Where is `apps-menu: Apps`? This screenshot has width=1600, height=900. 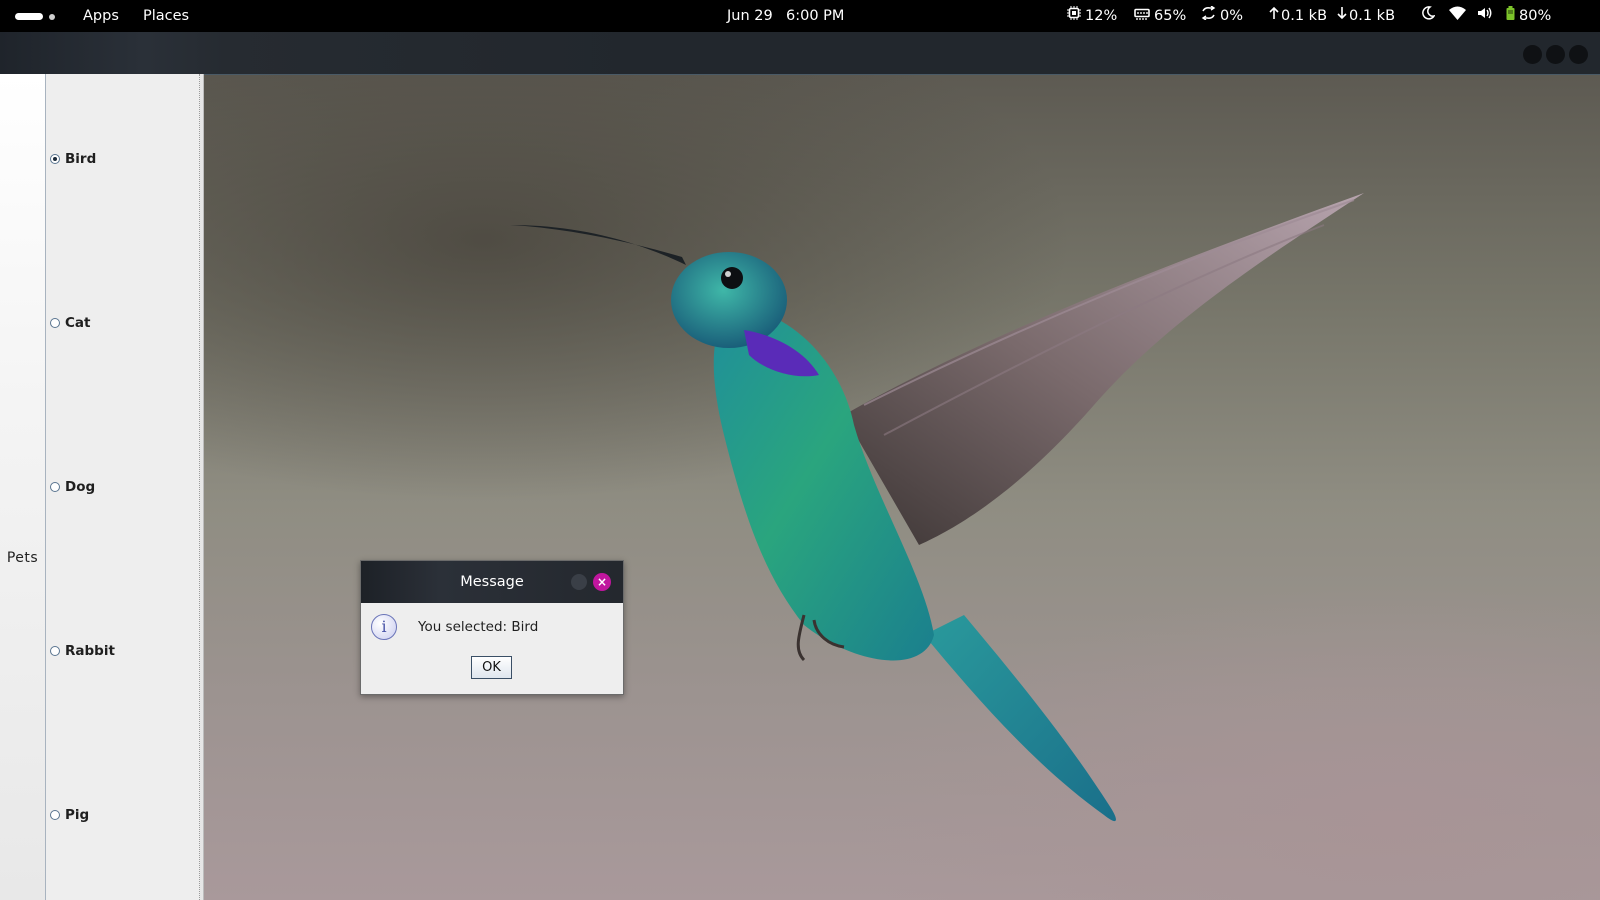
apps-menu: Apps is located at coordinates (101, 16).